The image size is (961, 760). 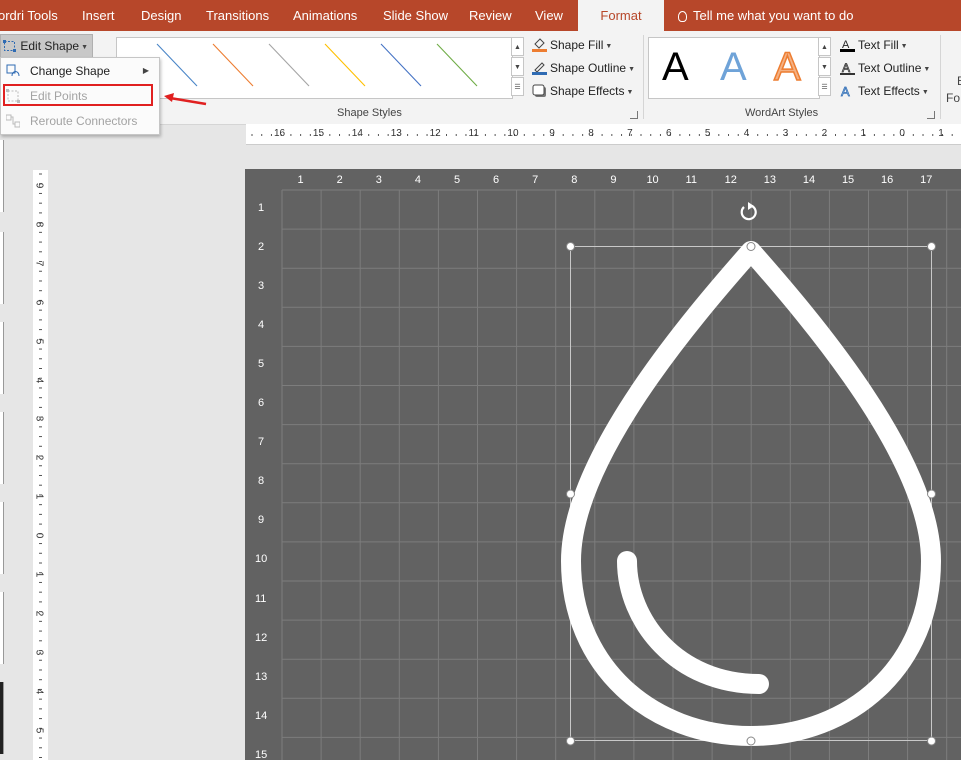 I want to click on ruler-number: 13, so click(x=396, y=133).